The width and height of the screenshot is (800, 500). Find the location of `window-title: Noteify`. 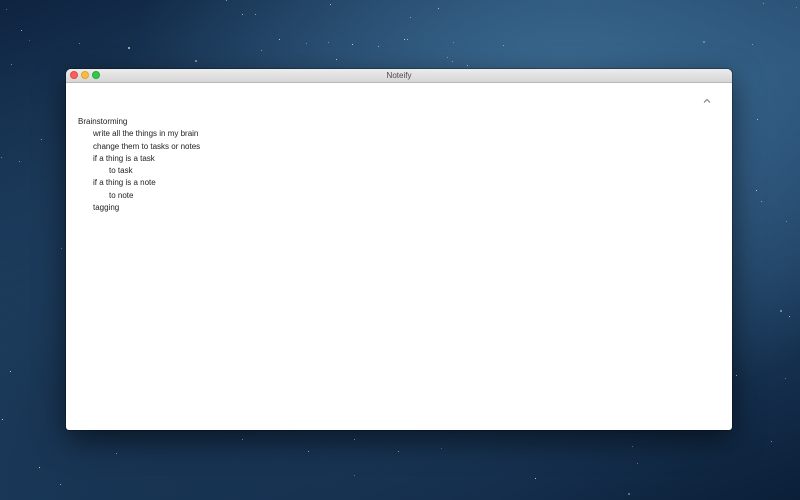

window-title: Noteify is located at coordinates (399, 75).